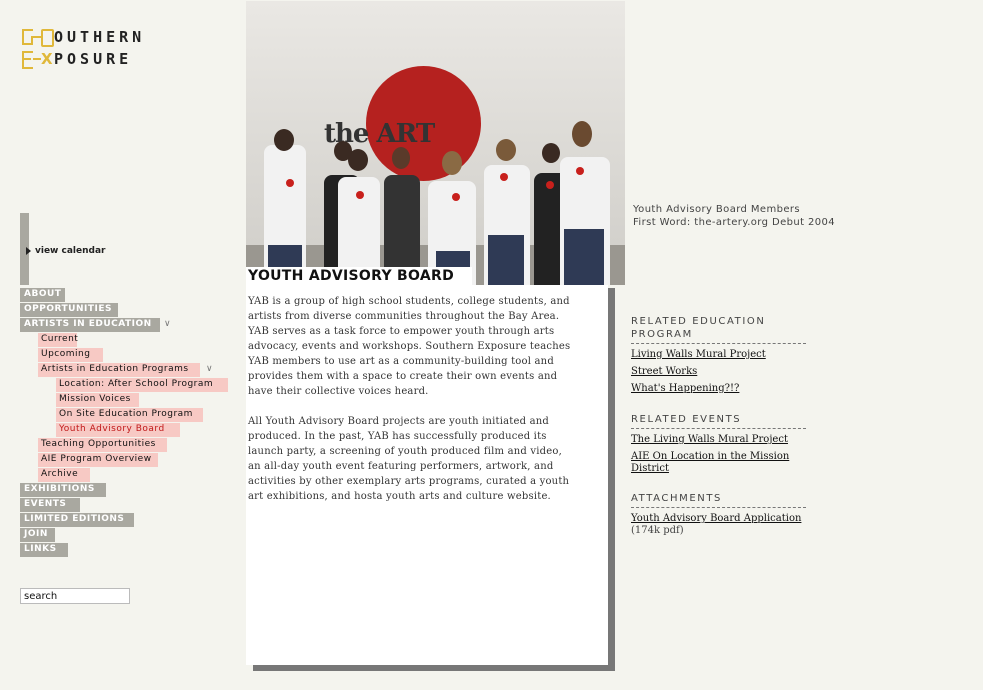  I want to click on logo-s-mark, so click(38, 38).